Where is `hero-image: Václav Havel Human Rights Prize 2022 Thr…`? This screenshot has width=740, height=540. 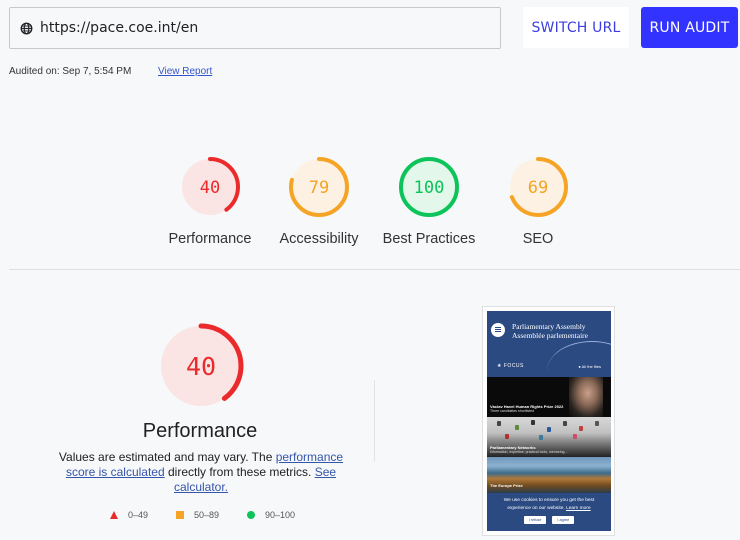 hero-image: Václav Havel Human Rights Prize 2022 Thr… is located at coordinates (549, 397).